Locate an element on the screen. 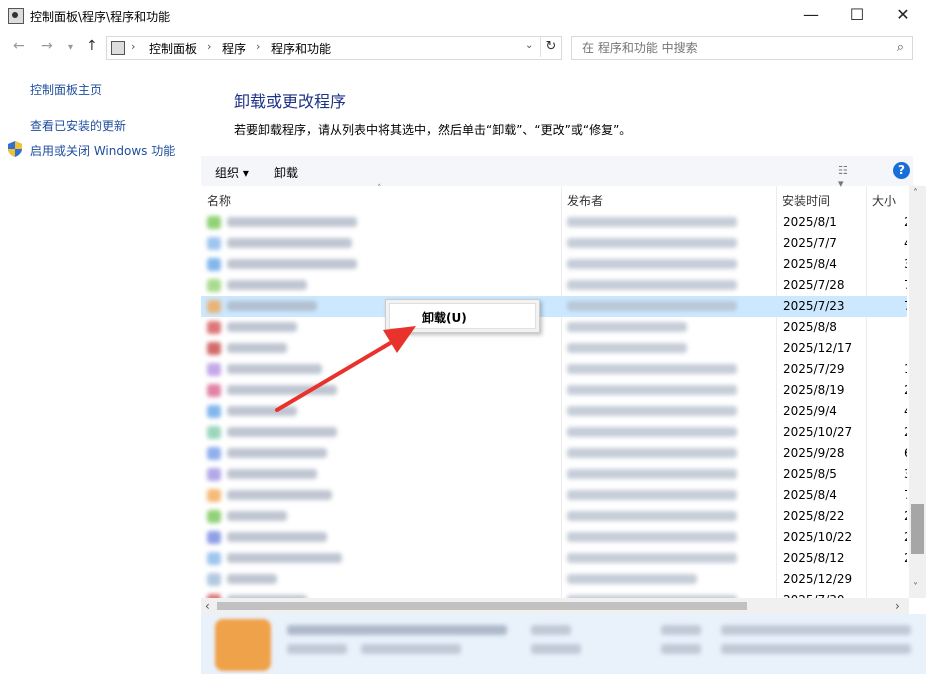  table-row: 2025/7/23 7 is located at coordinates (554, 306).